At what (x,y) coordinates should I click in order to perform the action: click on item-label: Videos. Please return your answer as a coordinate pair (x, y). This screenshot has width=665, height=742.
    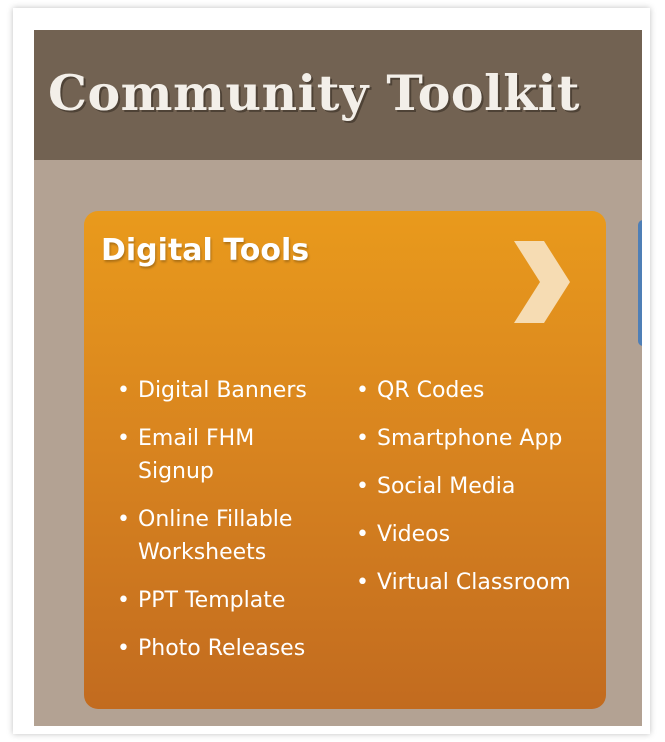
    Looking at the image, I should click on (414, 534).